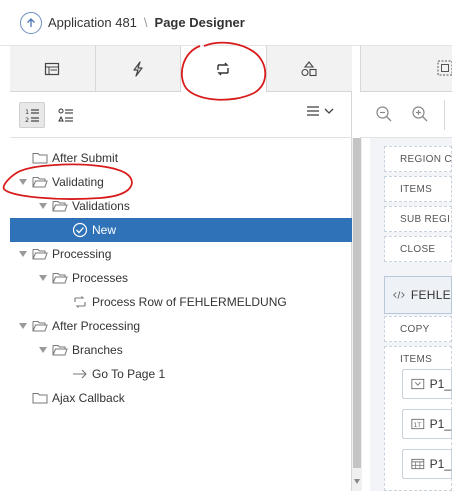  Describe the element at coordinates (199, 22) in the screenshot. I see `page-title: Page Designer` at that location.